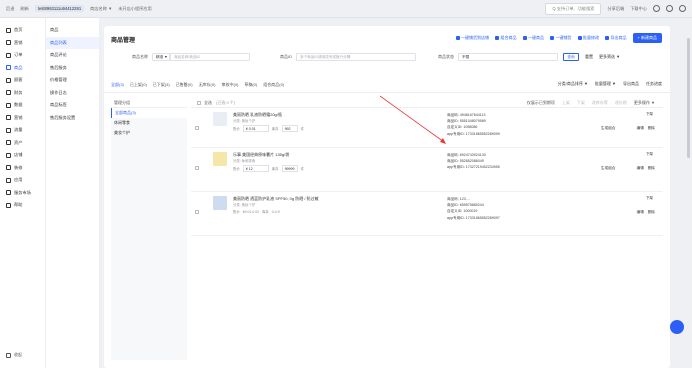  I want to click on category-header: 管理分组, so click(149, 103).